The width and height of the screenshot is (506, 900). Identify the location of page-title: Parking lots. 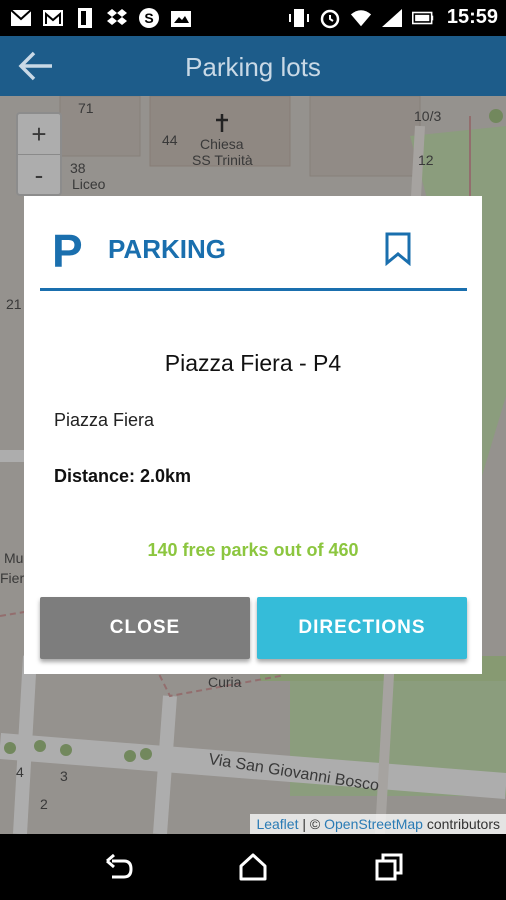
(253, 67).